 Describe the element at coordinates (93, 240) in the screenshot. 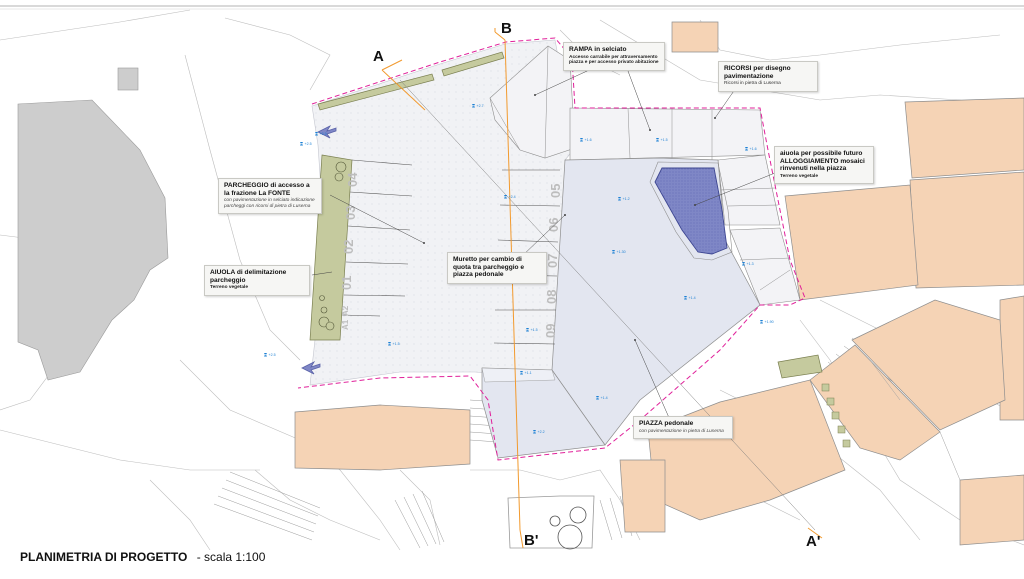

I see `neighbor-building` at that location.